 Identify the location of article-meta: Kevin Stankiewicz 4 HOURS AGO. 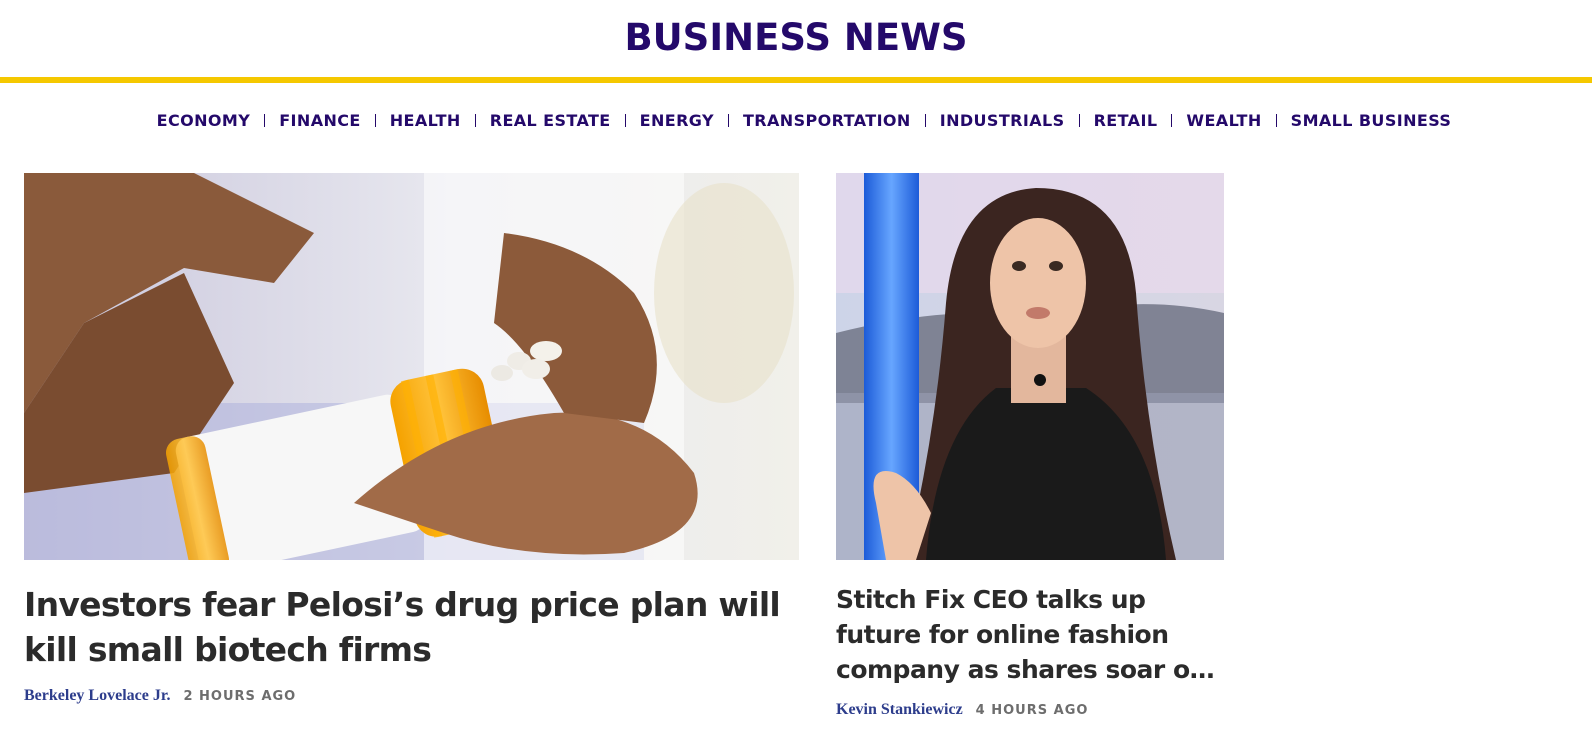
(1030, 710).